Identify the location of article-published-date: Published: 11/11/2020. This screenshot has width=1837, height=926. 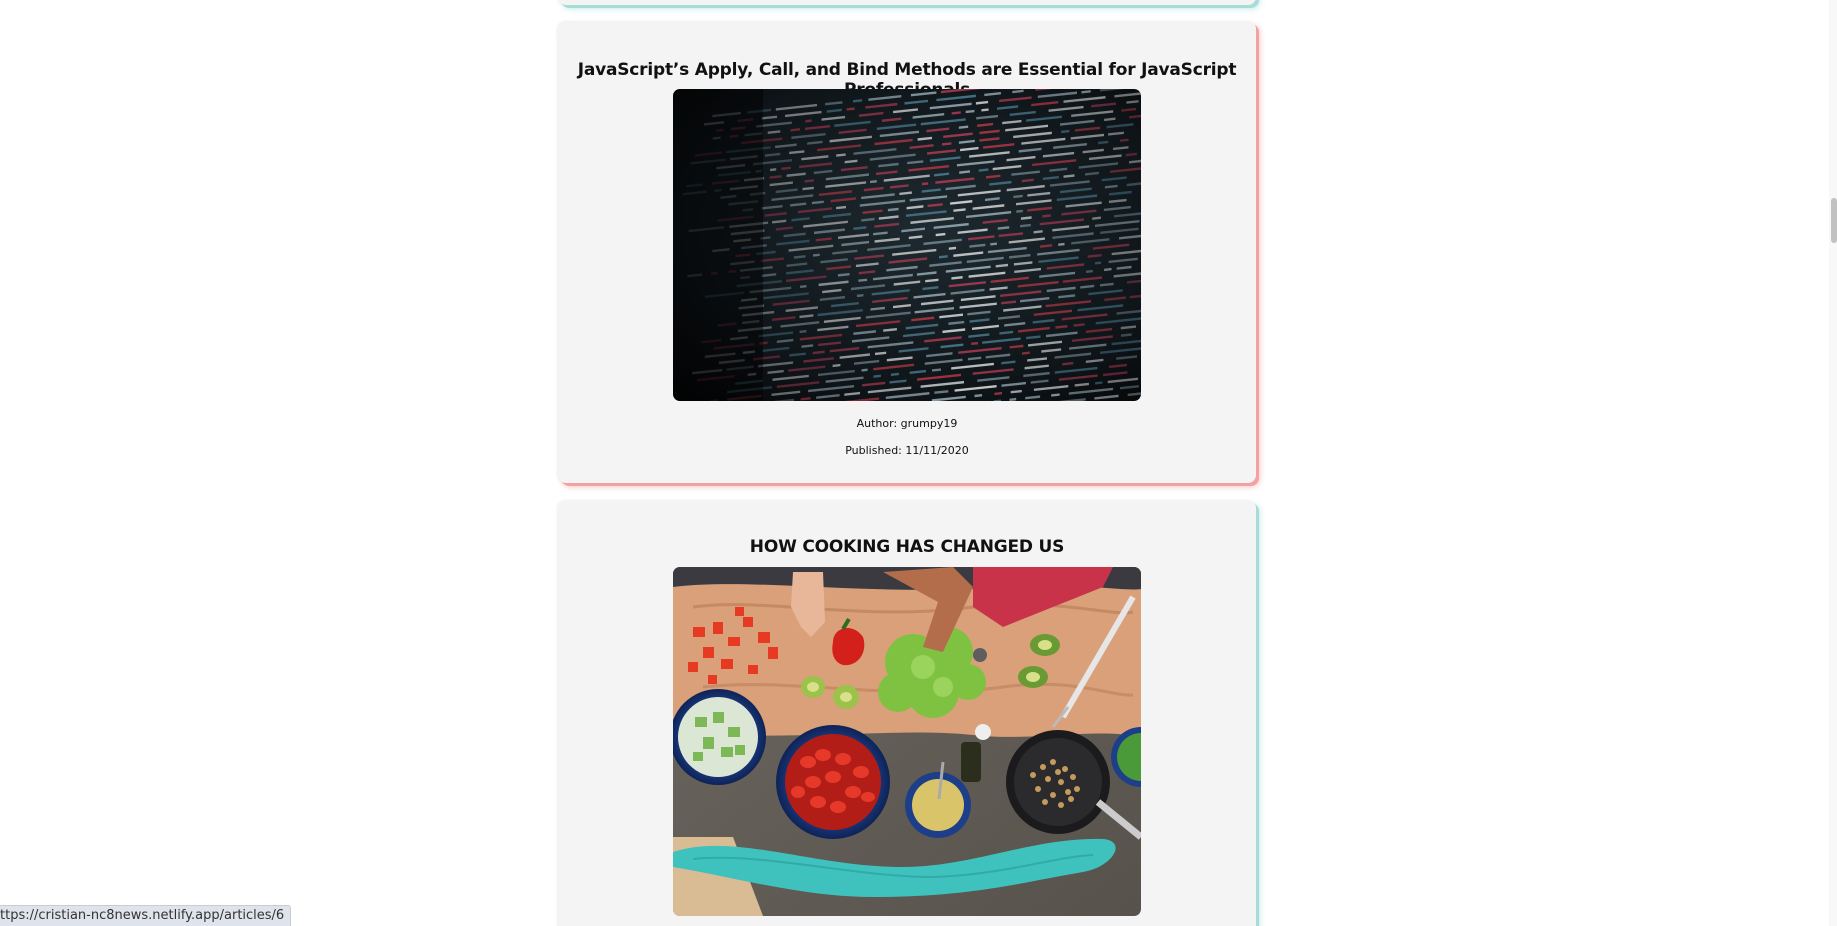
(907, 450).